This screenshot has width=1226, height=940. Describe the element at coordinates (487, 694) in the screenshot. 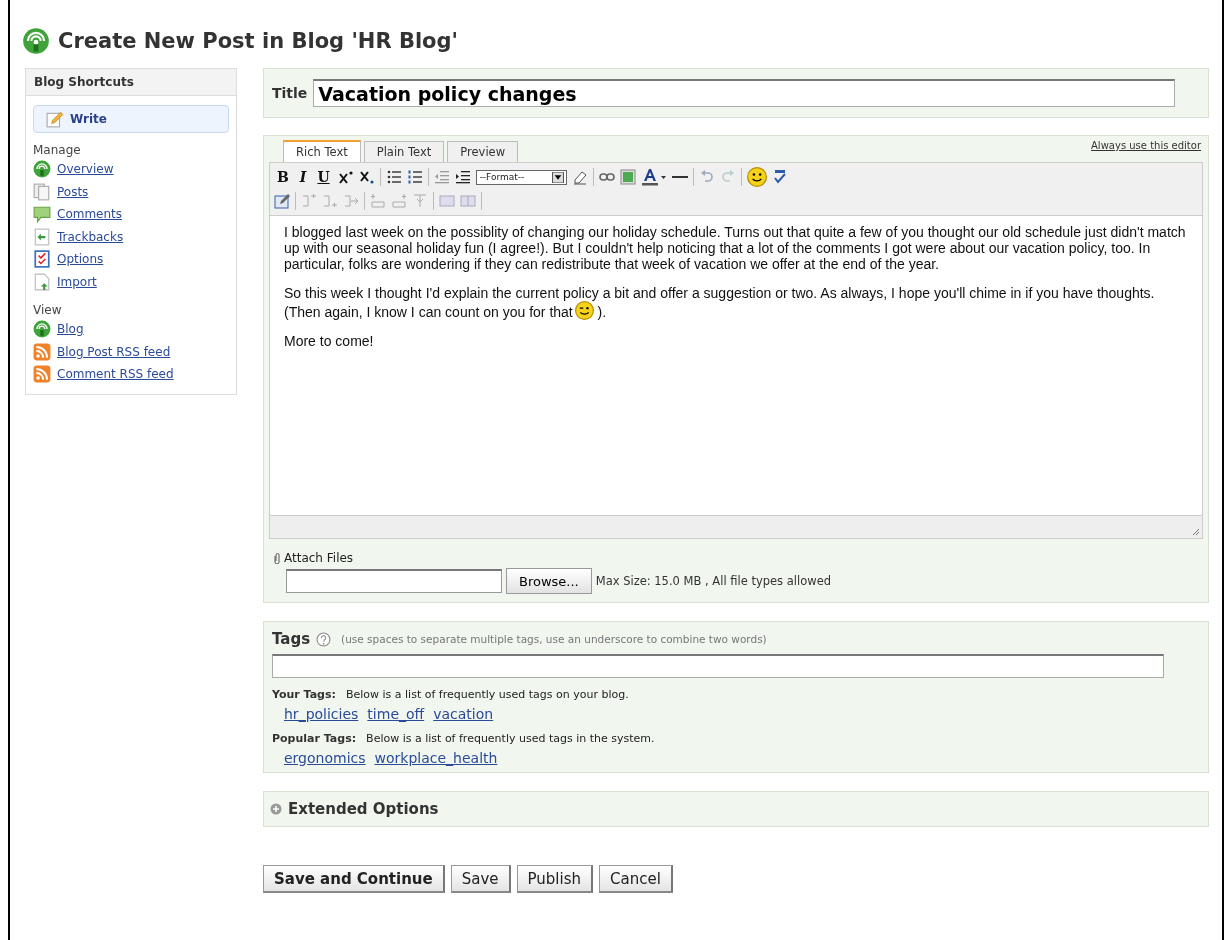

I see `tag-group-description: Below is a list of frequently used tags on your blog.` at that location.